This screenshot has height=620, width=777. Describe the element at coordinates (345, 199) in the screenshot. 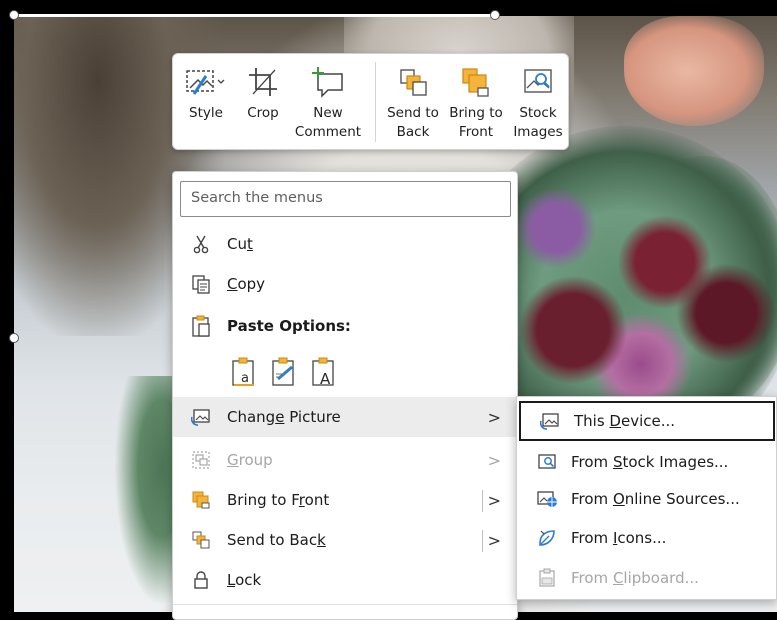

I see `search-menus-input: Search the menus` at that location.